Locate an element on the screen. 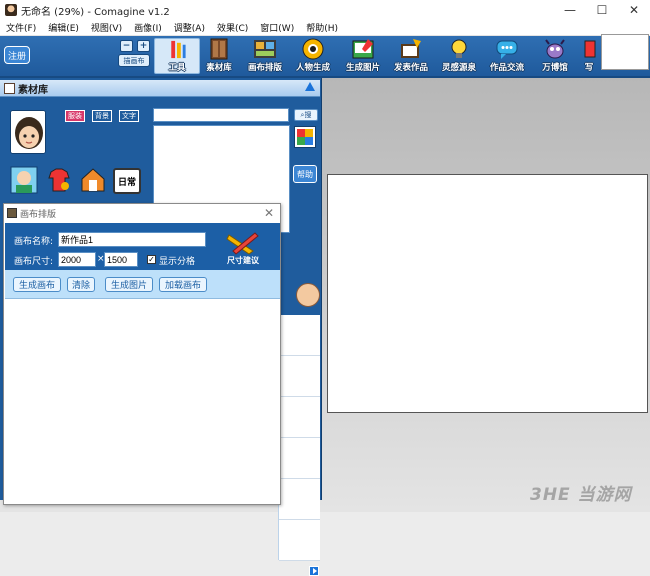 Image resolution: width=650 pixels, height=576 pixels. clothing-category-icon is located at coordinates (59, 180).